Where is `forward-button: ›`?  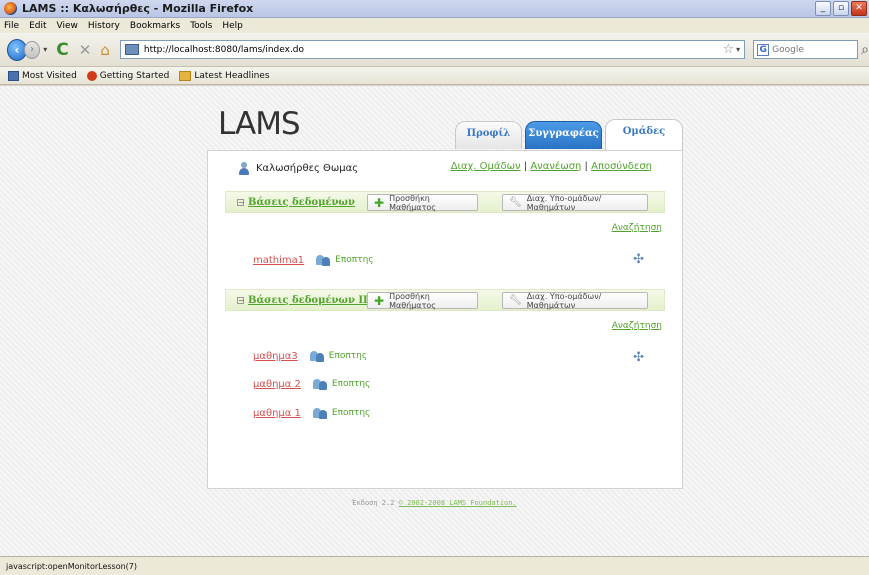 forward-button: › is located at coordinates (32, 49).